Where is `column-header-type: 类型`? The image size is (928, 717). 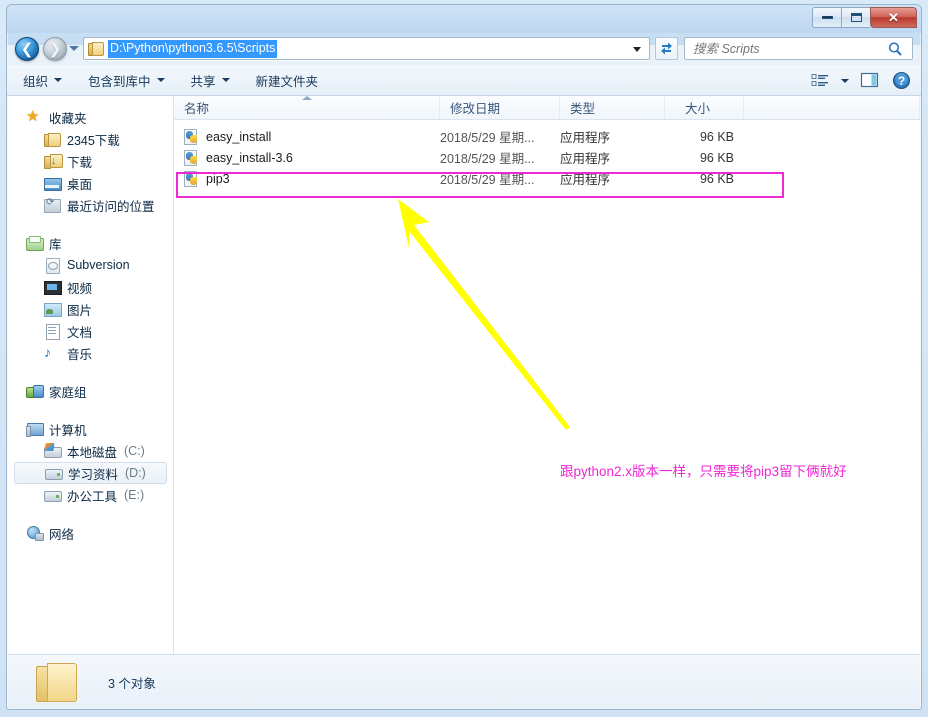
column-header-type: 类型 is located at coordinates (612, 107).